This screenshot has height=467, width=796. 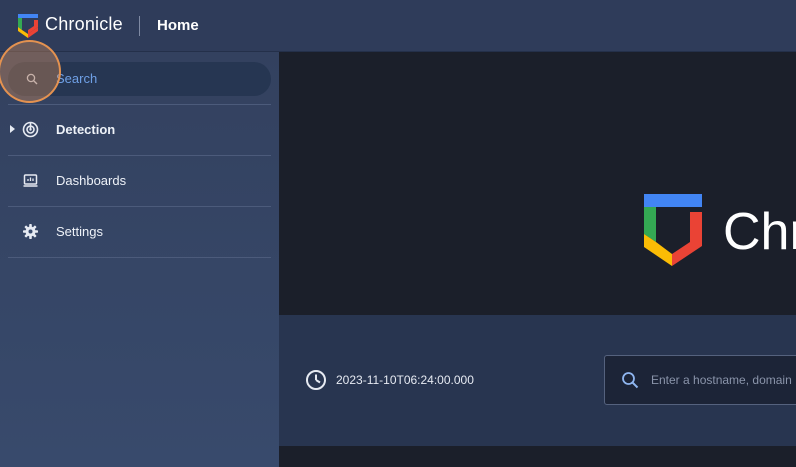 What do you see at coordinates (139, 257) in the screenshot?
I see `sidebar-divider` at bounding box center [139, 257].